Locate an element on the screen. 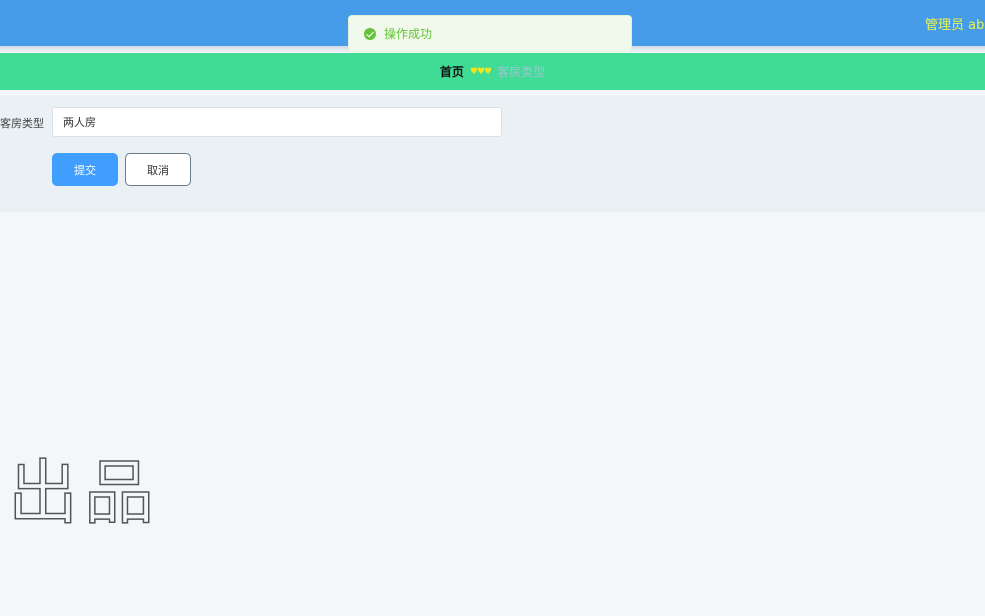 This screenshot has height=616, width=985. watermark-text: 出品 is located at coordinates (83, 493).